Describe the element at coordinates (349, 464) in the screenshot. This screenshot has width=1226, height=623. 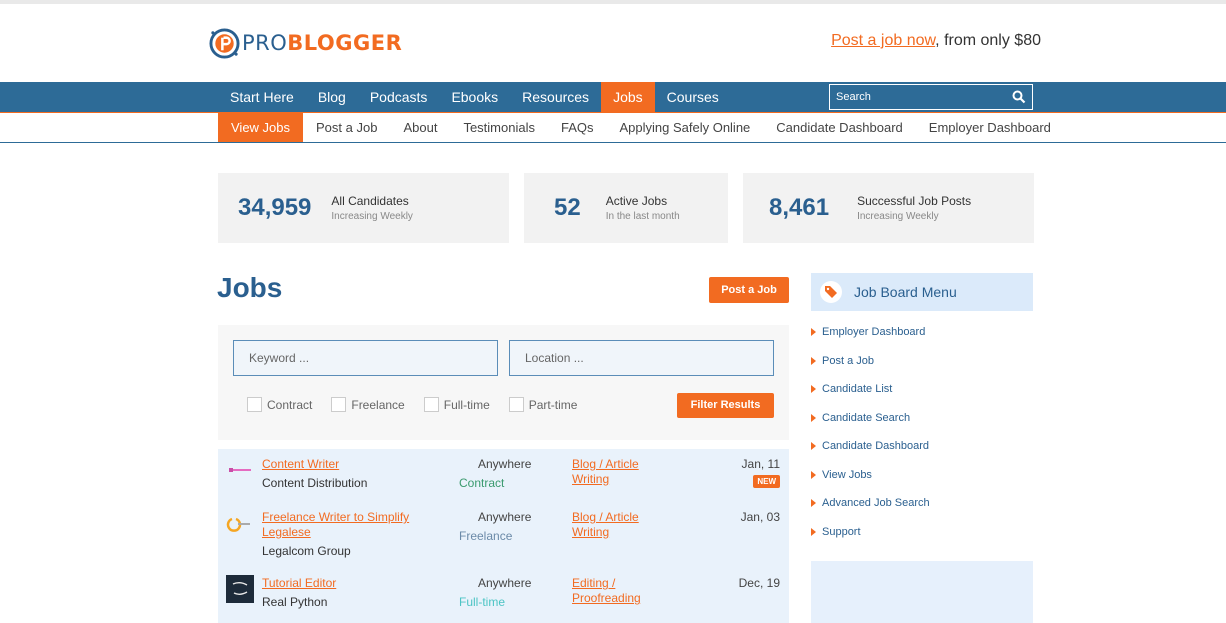
I see `job-title-link: Content Writer` at that location.